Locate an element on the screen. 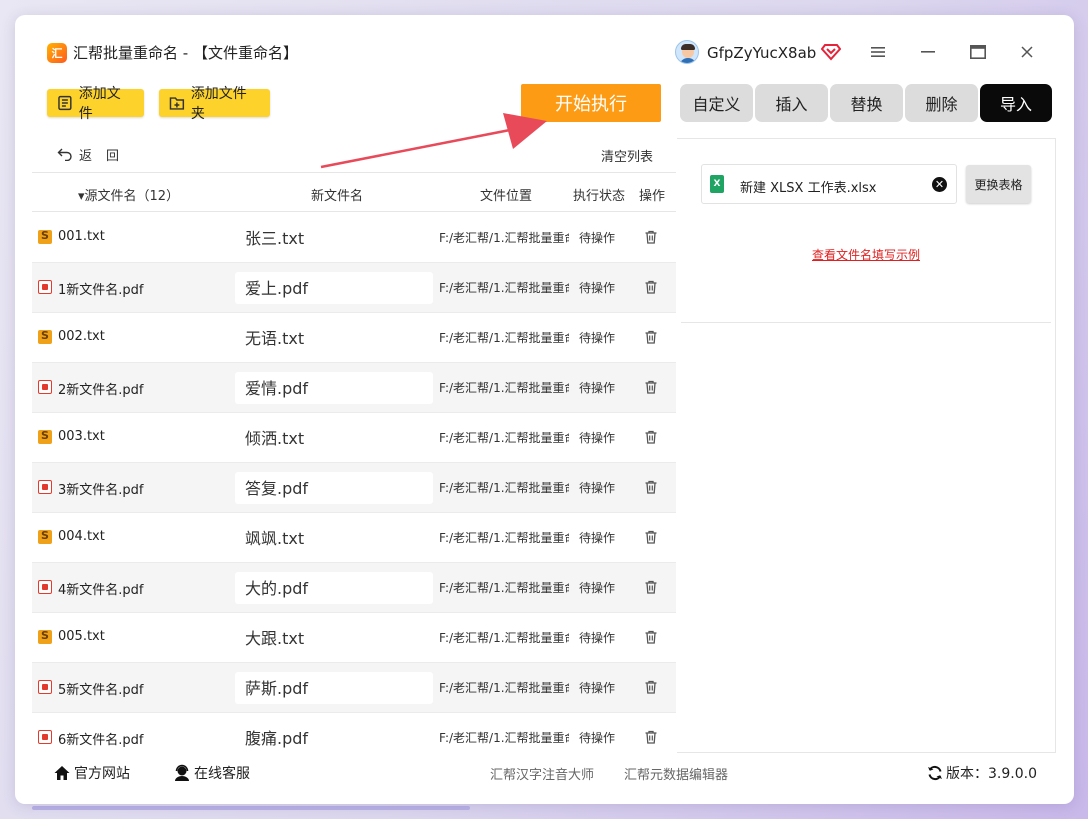 The image size is (1088, 819). panel-divider is located at coordinates (866, 322).